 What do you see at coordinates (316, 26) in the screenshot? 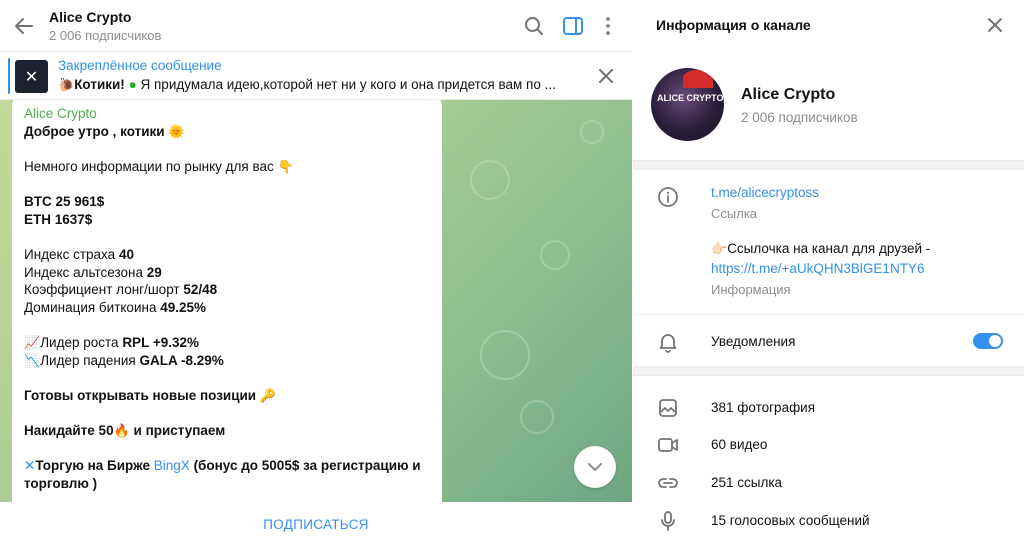
I see `chat-header: Alice Crypto 2 006 подписчиков` at bounding box center [316, 26].